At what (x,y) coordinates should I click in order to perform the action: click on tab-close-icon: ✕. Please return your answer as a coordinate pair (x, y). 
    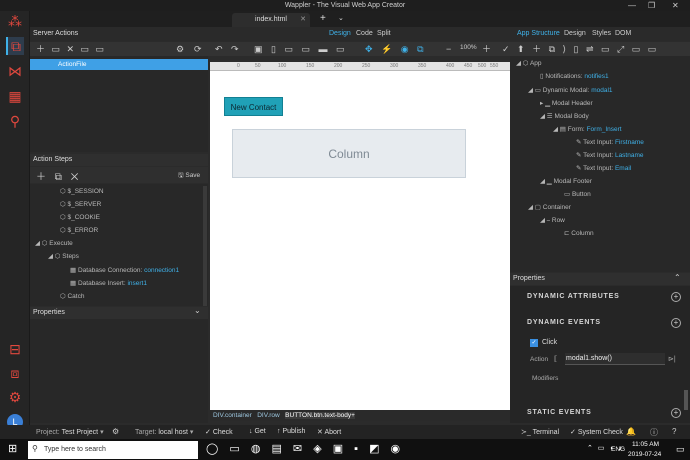
    Looking at the image, I should click on (303, 20).